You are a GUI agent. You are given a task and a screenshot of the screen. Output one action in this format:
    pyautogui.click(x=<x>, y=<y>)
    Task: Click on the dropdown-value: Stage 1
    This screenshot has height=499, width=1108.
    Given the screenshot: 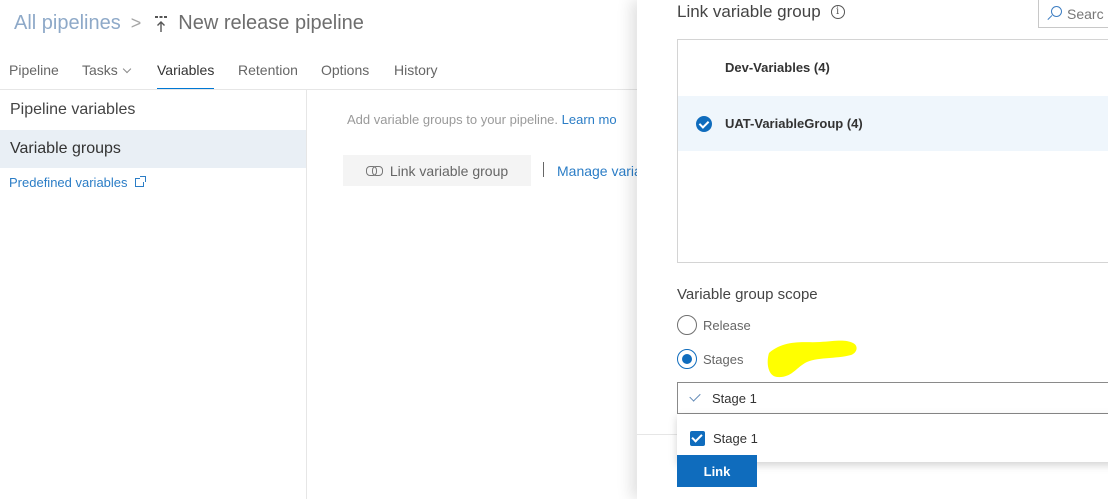 What is the action you would take?
    pyautogui.click(x=734, y=398)
    